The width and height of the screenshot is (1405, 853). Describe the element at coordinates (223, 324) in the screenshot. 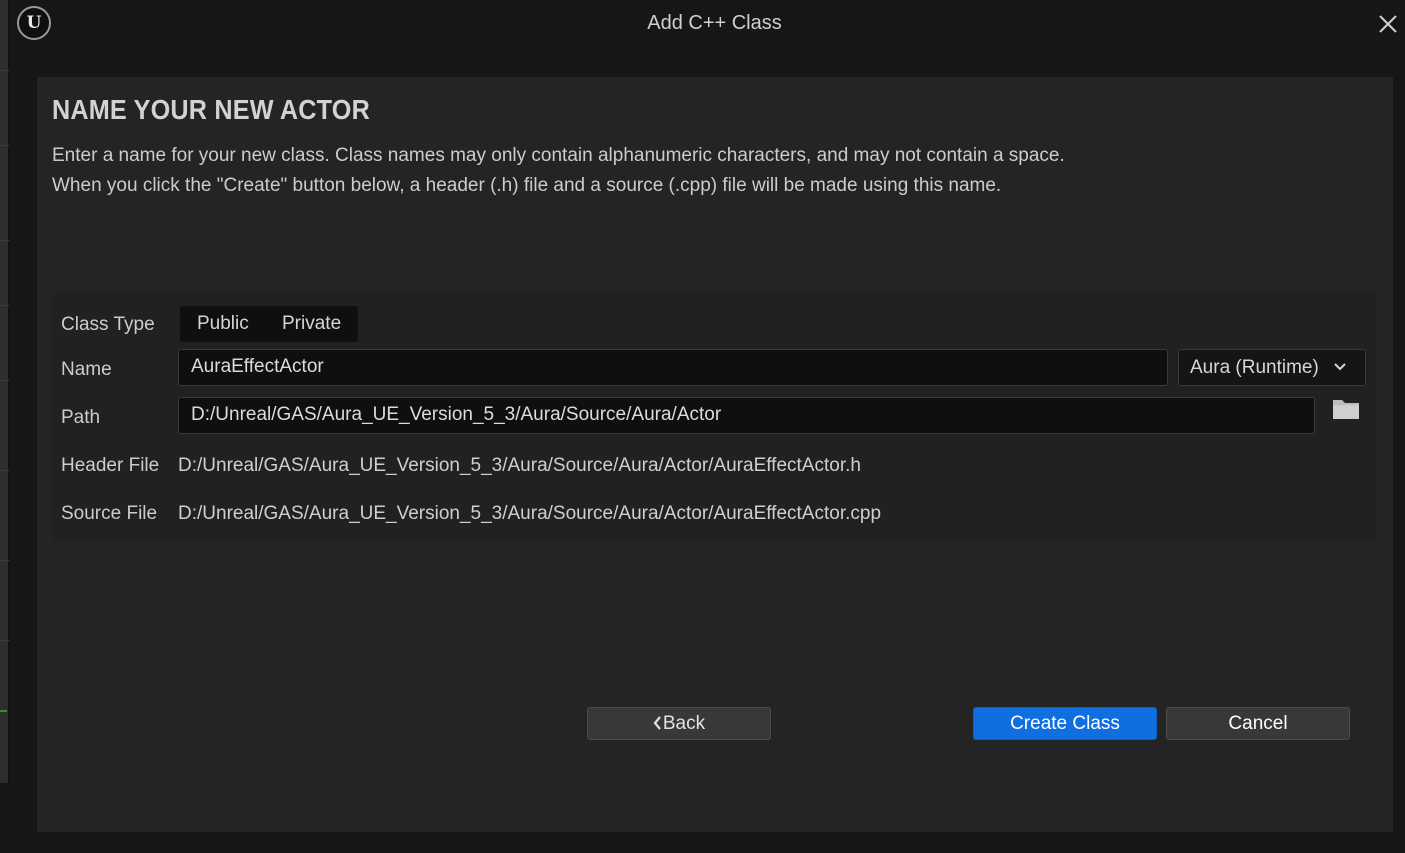

I see `class-type-public-option: Public` at that location.